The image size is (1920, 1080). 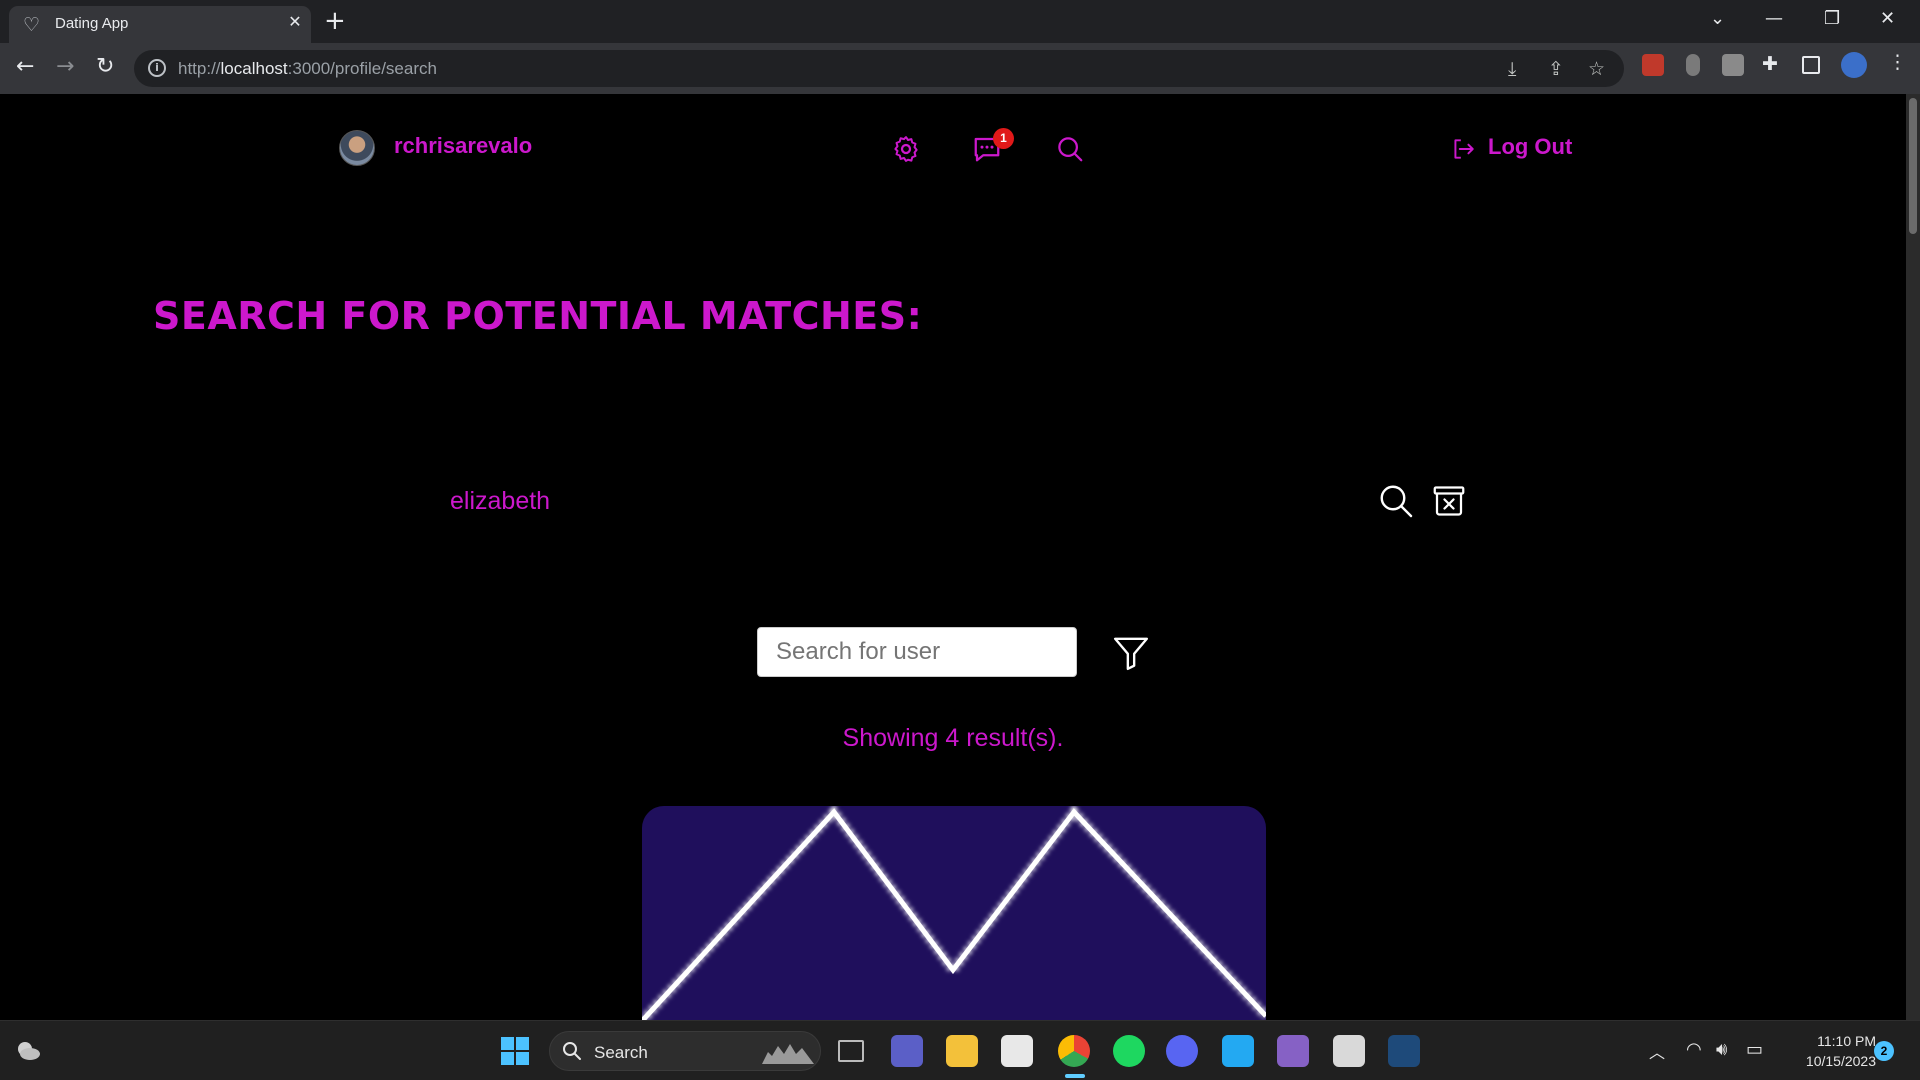 What do you see at coordinates (1182, 1051) in the screenshot?
I see `discord-icon` at bounding box center [1182, 1051].